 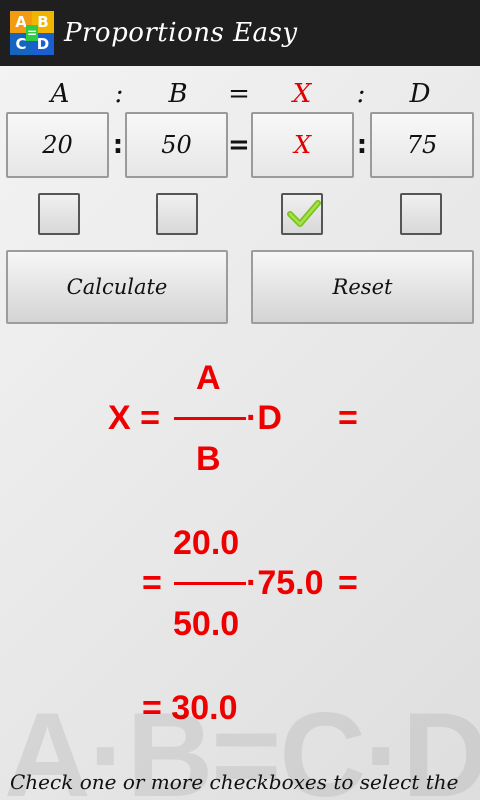 What do you see at coordinates (239, 94) in the screenshot?
I see `header-equals: =` at bounding box center [239, 94].